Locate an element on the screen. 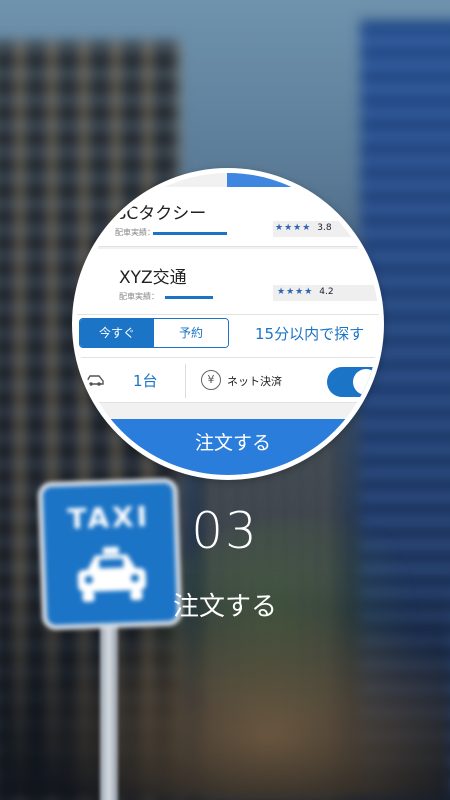 The image size is (450, 800). rating: ★★★★ 3.8 is located at coordinates (303, 228).